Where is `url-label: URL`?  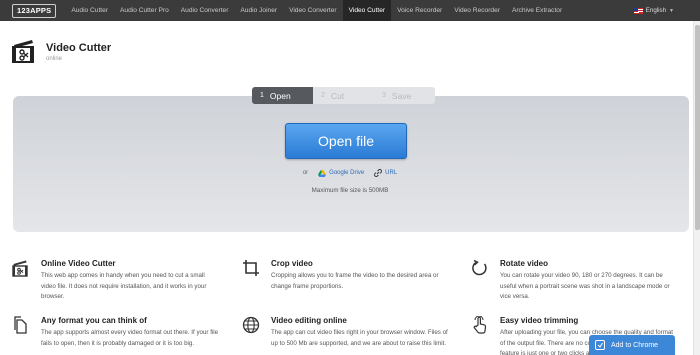 url-label: URL is located at coordinates (391, 173).